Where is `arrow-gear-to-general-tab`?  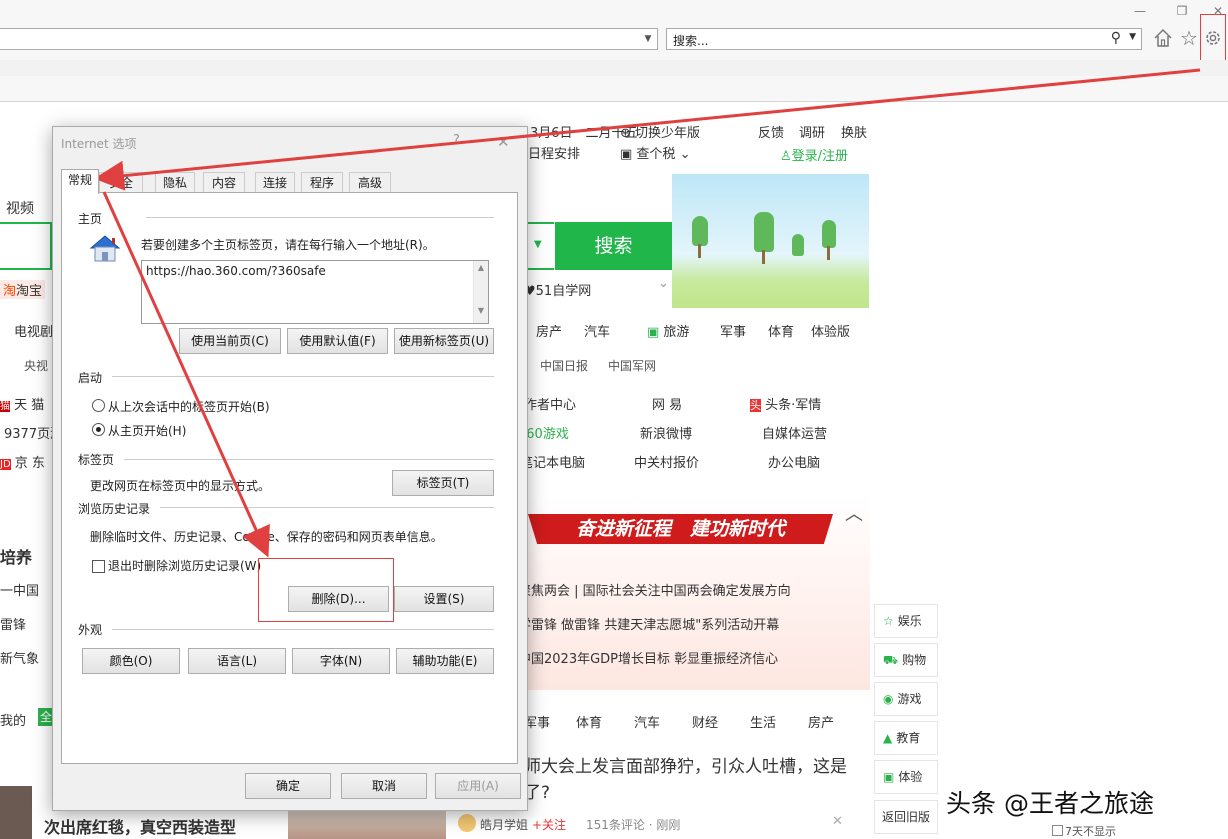
arrow-gear-to-general-tab is located at coordinates (647, 129).